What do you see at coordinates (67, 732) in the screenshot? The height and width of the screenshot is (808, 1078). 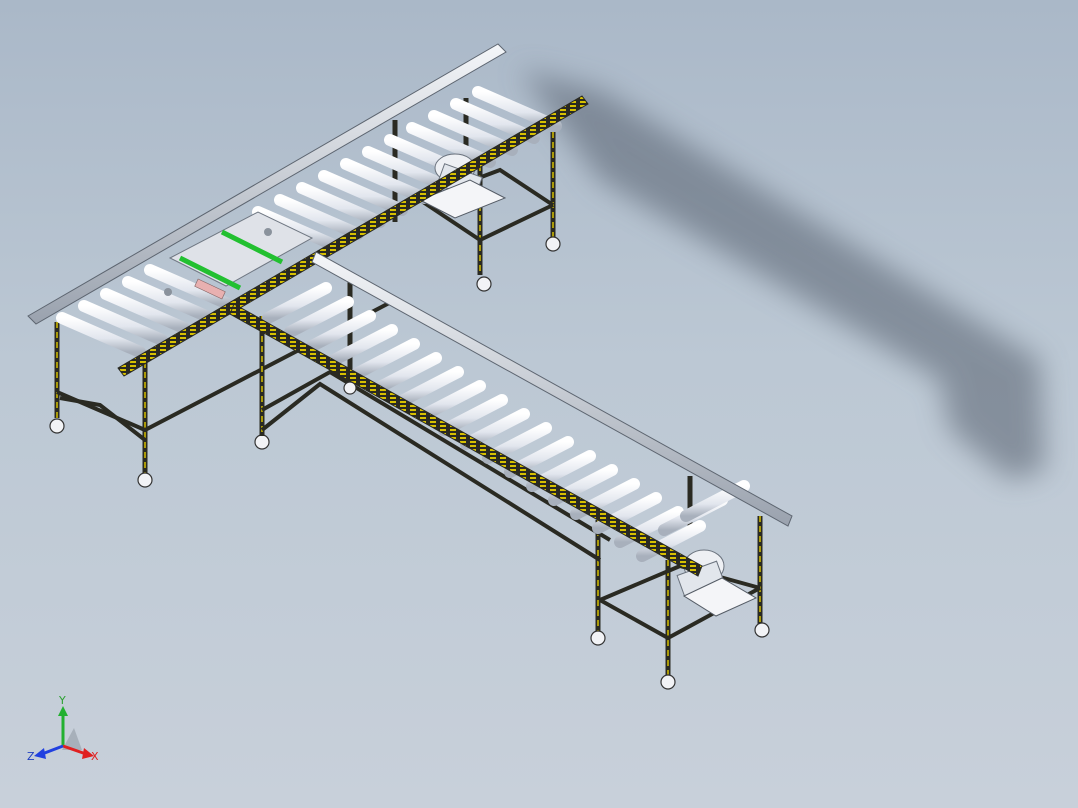 I see `coordinate-triad: Y X Z` at bounding box center [67, 732].